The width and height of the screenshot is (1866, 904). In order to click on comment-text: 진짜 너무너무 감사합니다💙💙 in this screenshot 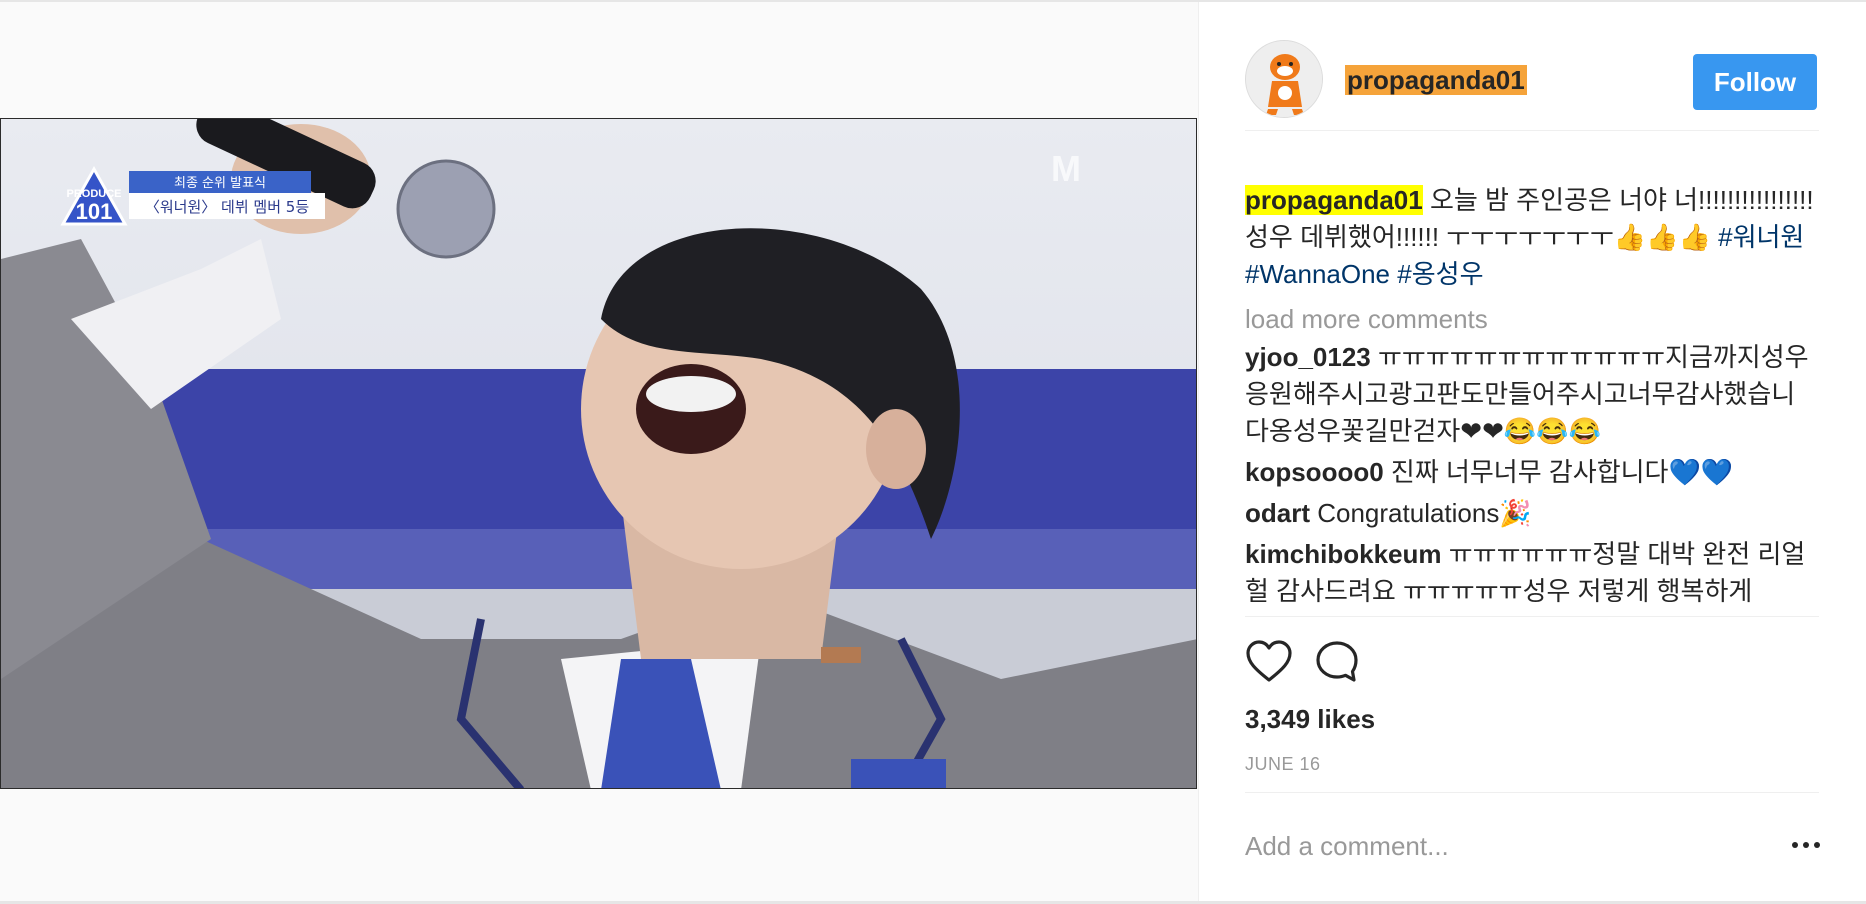, I will do `click(1562, 472)`.